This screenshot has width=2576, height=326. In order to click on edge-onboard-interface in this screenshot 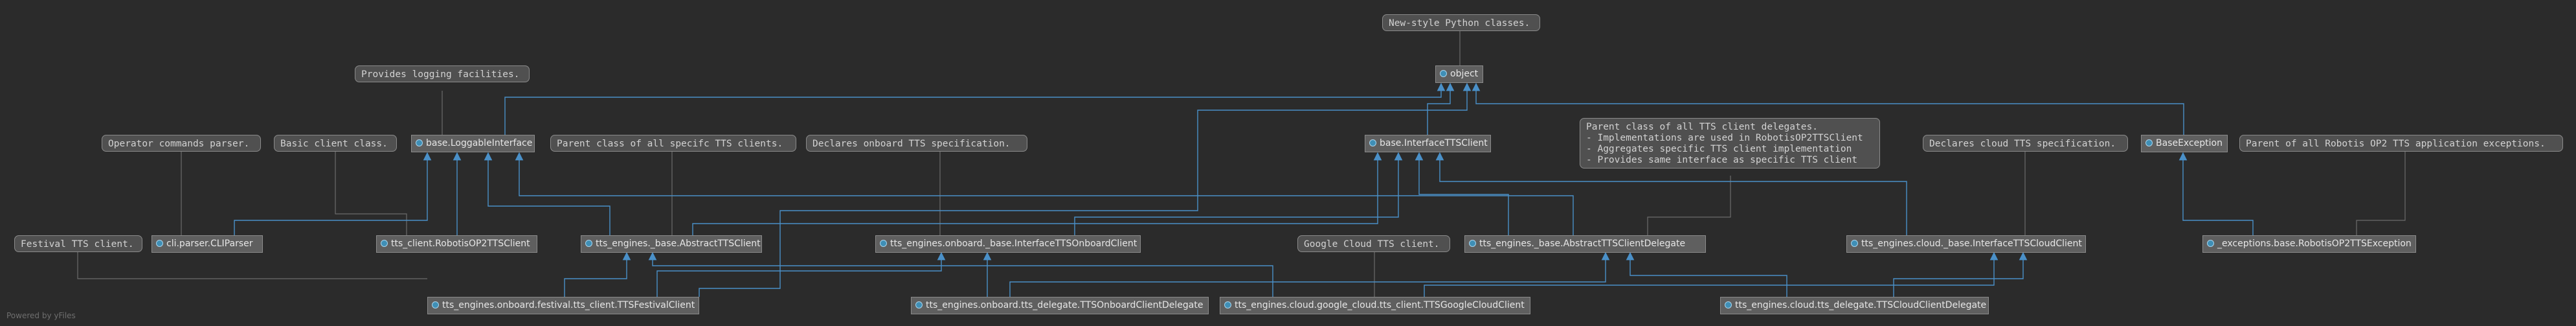, I will do `click(1238, 193)`.